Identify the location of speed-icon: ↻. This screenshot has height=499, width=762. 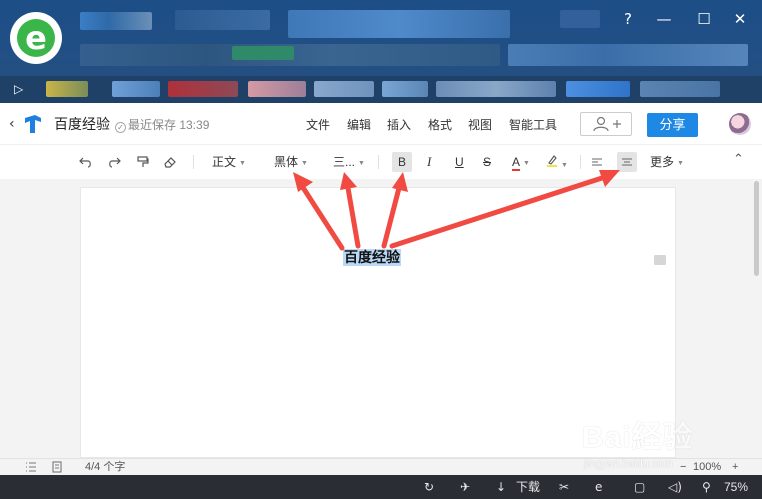
(429, 487).